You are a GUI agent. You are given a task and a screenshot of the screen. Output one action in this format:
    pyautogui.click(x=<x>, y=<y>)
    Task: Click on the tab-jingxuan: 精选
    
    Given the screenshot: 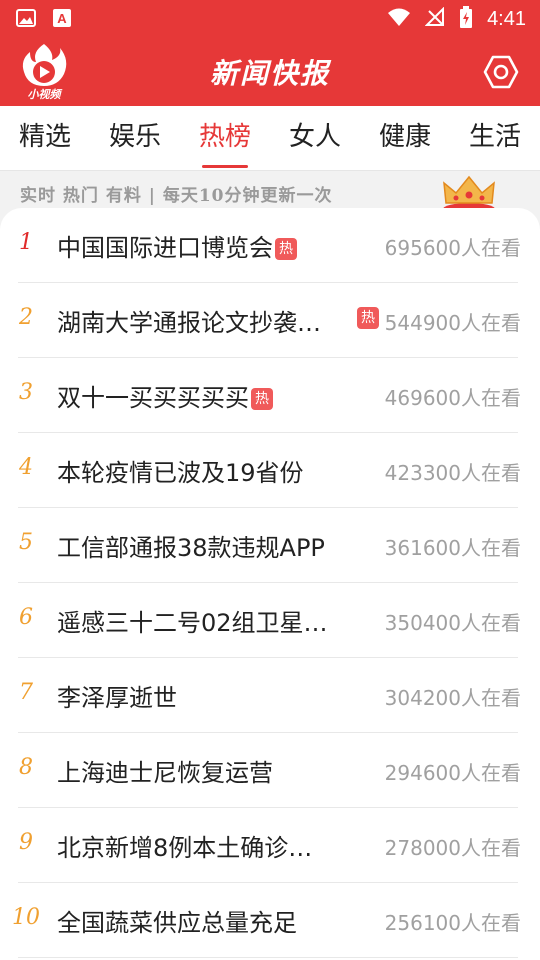 What is the action you would take?
    pyautogui.click(x=45, y=138)
    